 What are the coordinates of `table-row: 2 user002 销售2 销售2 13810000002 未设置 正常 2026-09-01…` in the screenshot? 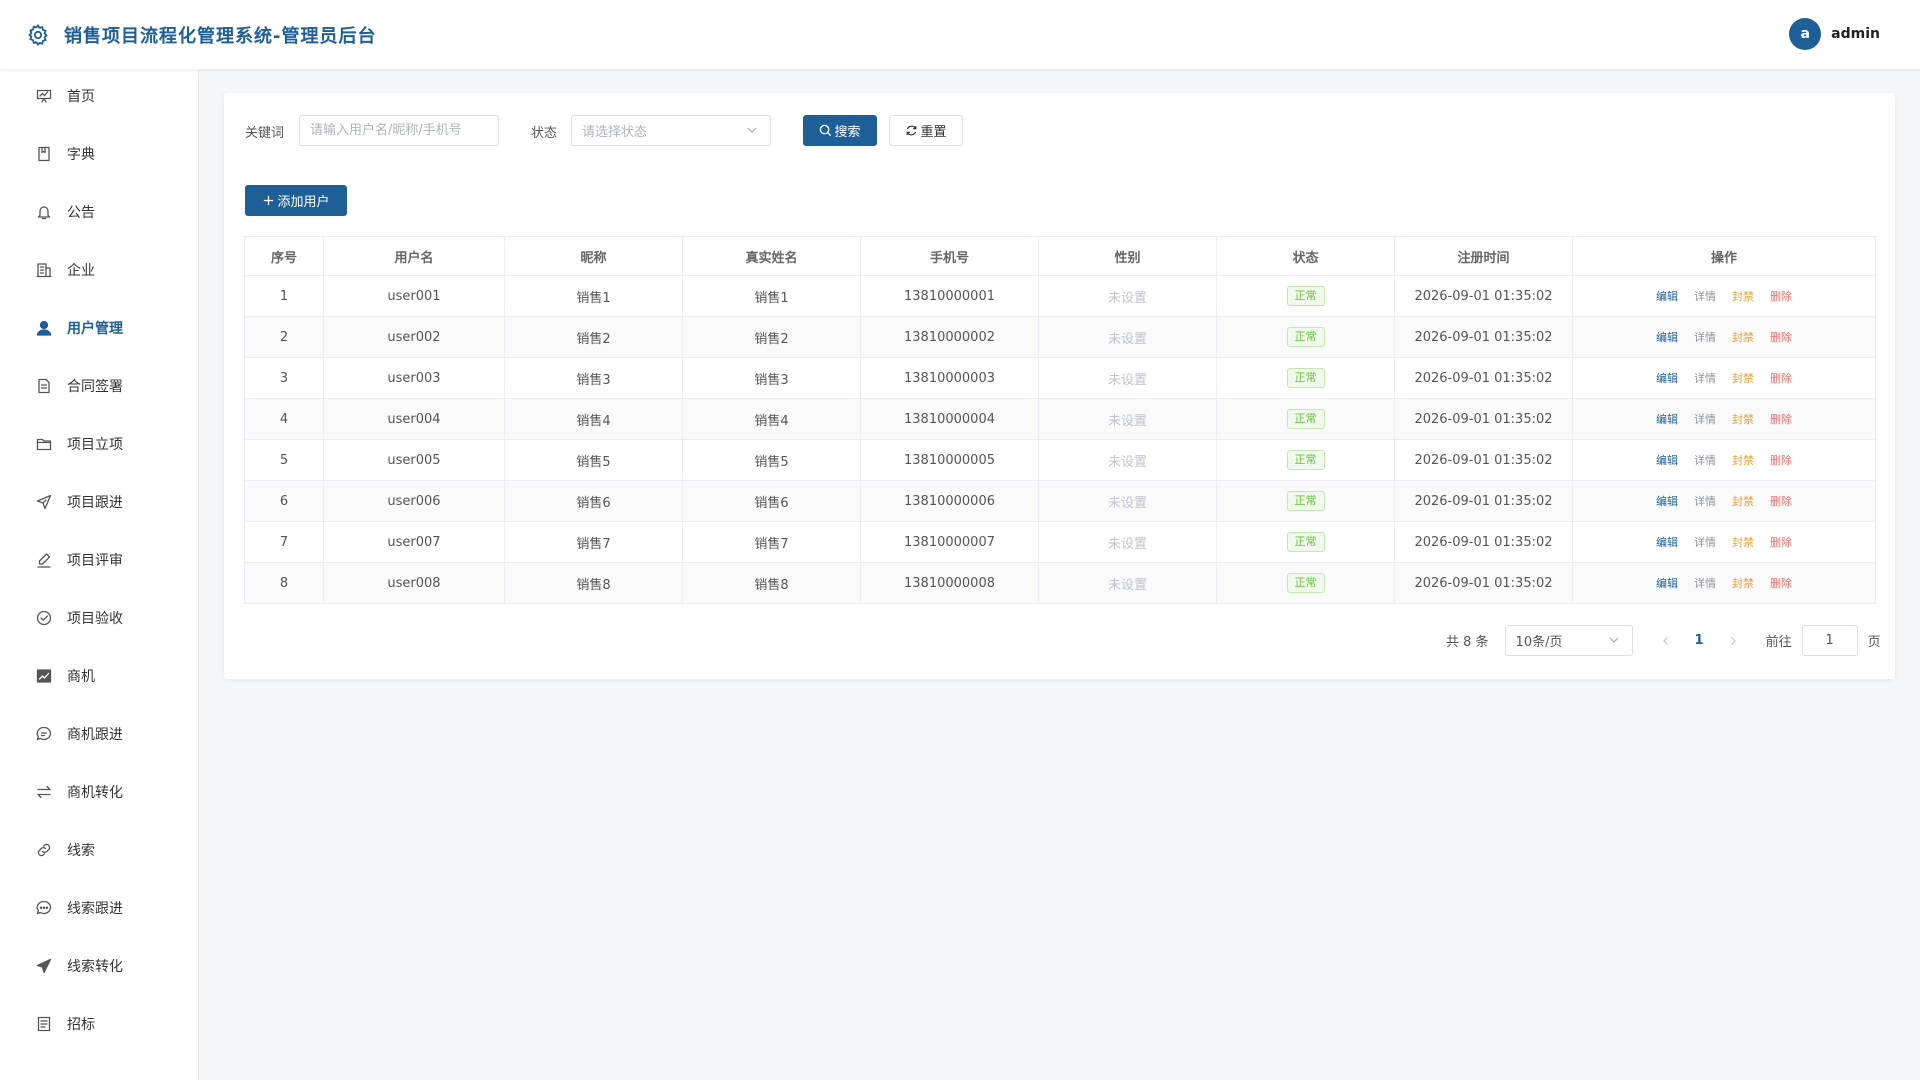 It's located at (1060, 337).